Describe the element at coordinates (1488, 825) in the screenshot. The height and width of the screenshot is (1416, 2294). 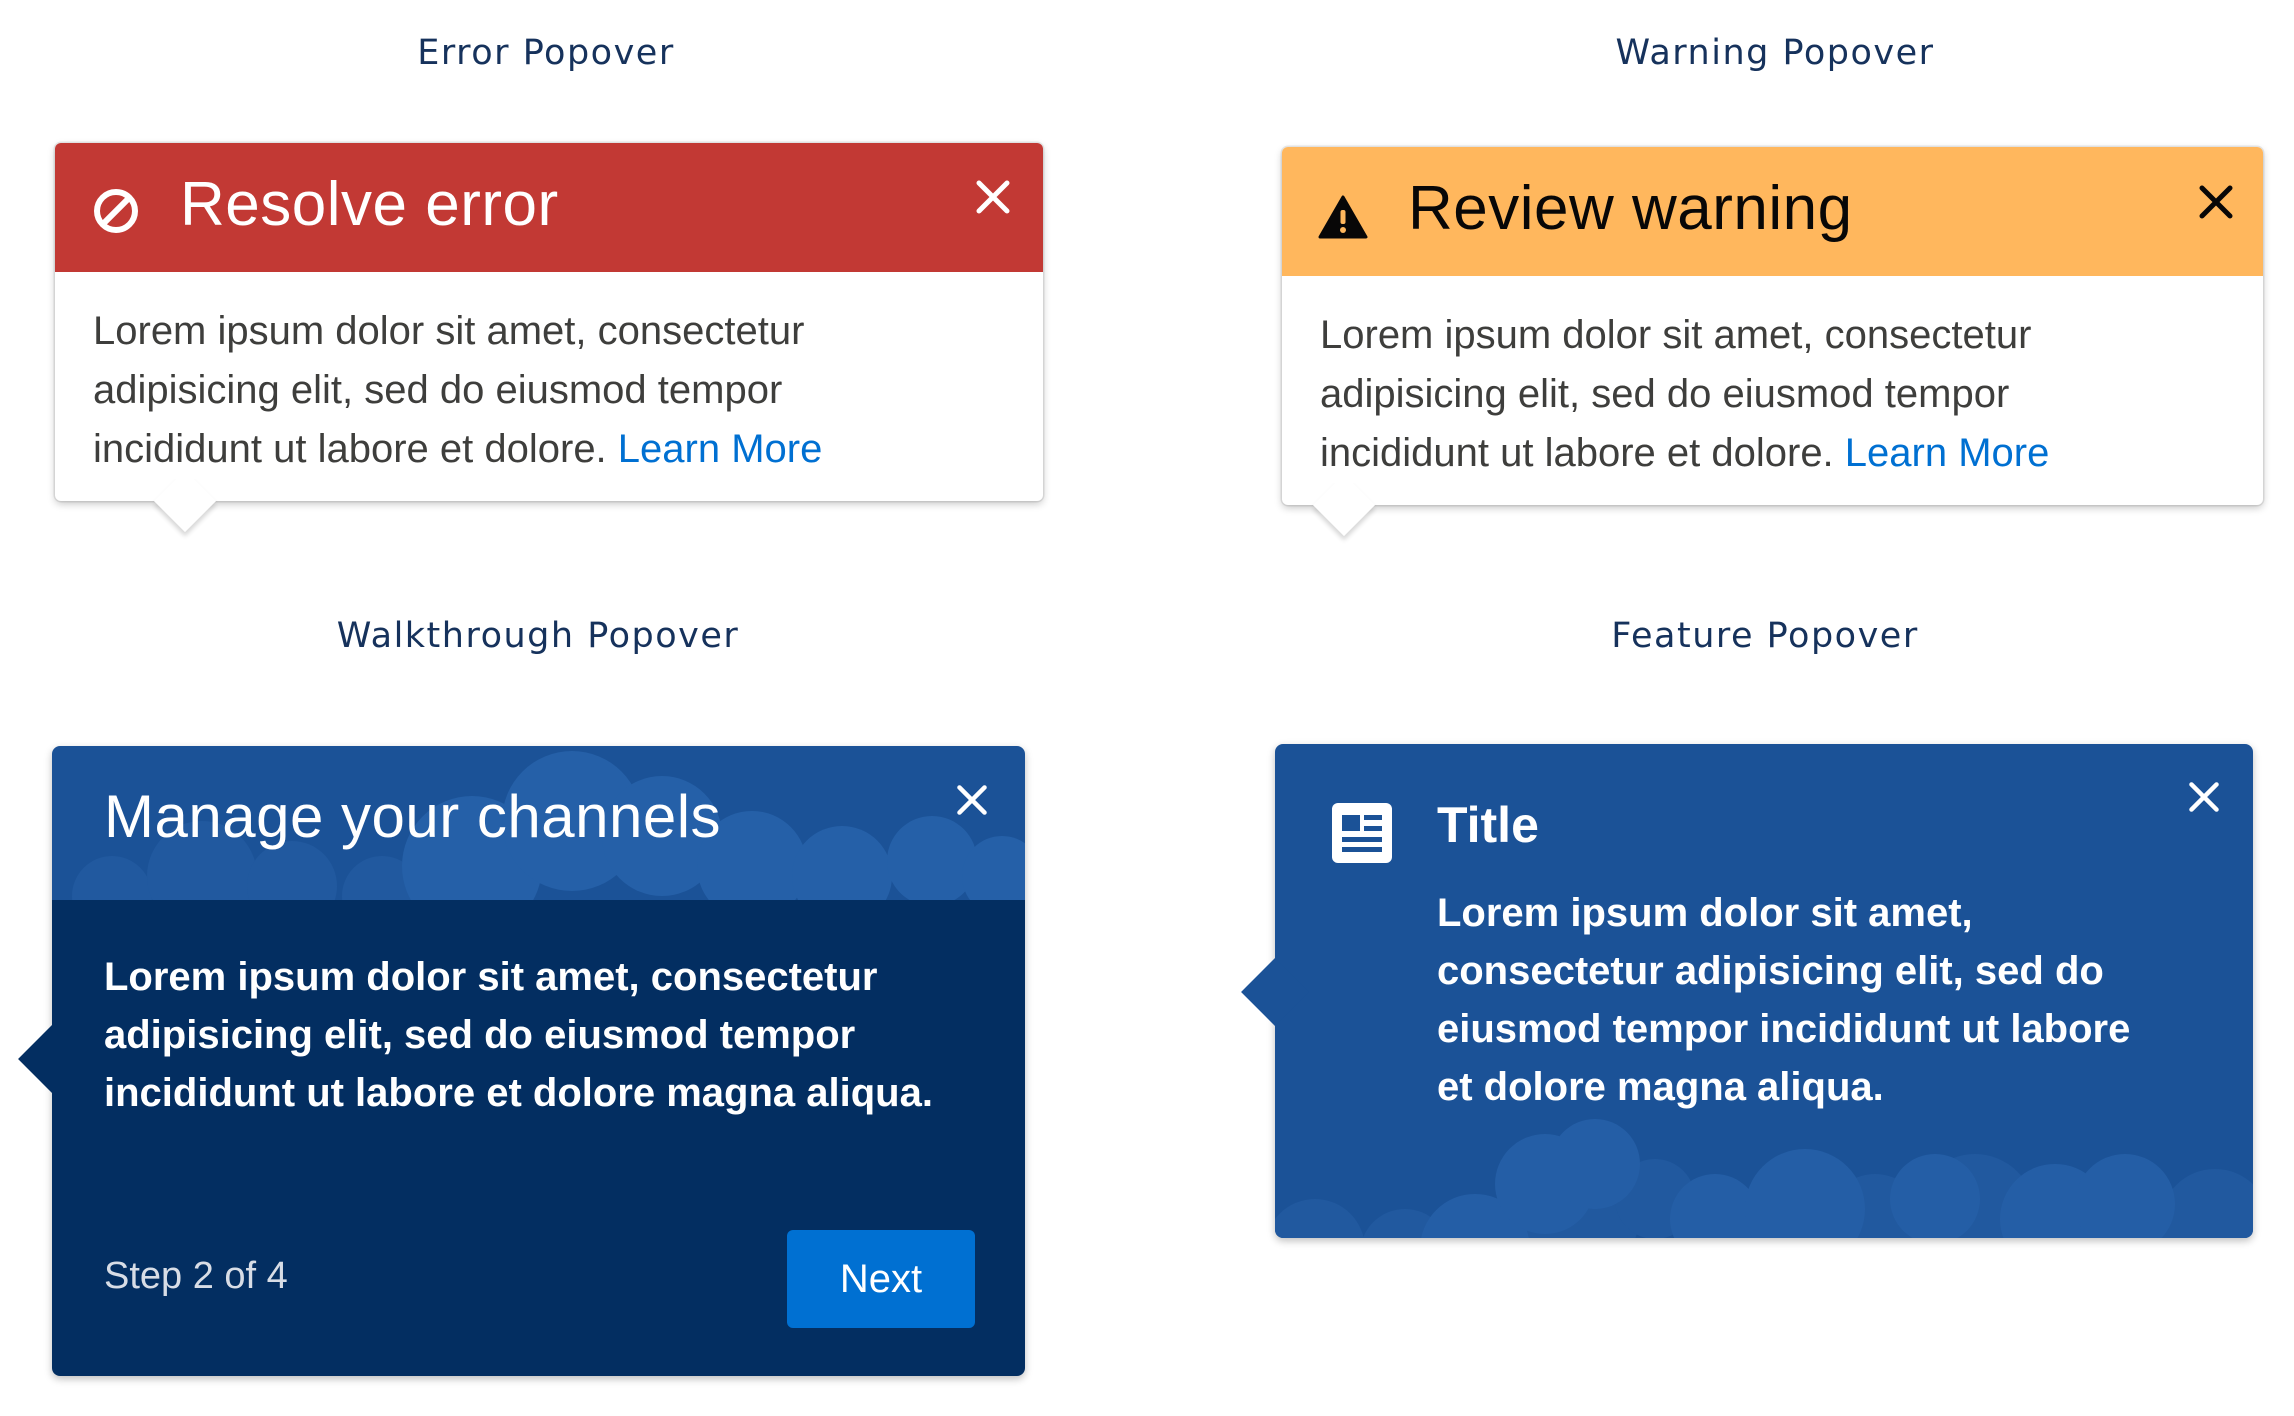
I see `feature-popover-title: Title` at that location.